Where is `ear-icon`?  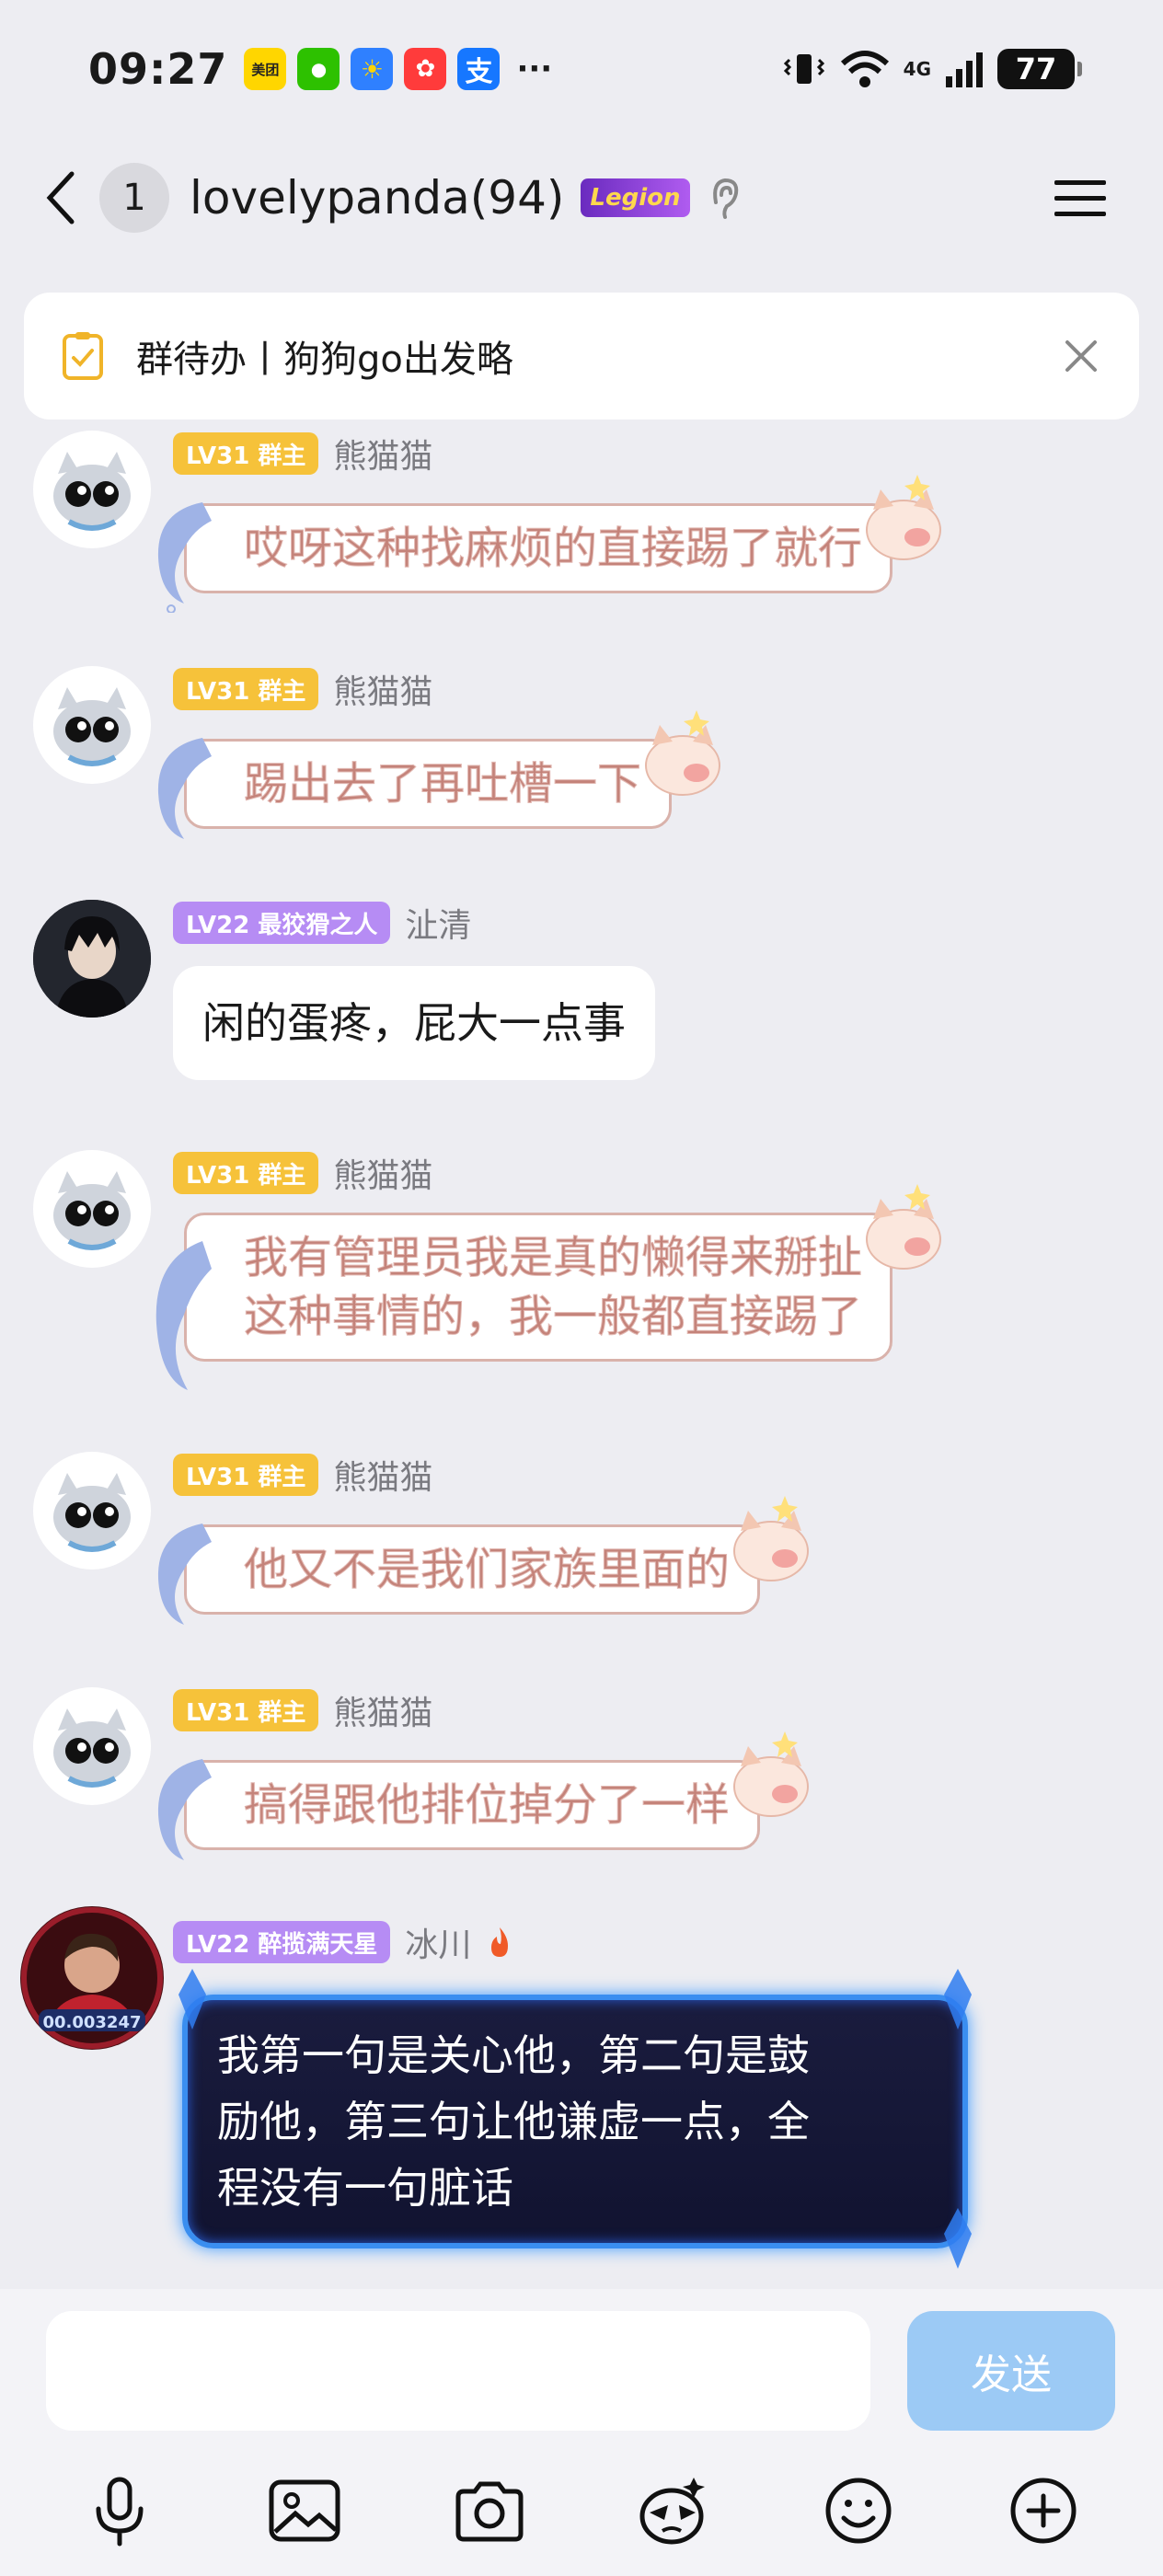 ear-icon is located at coordinates (725, 198).